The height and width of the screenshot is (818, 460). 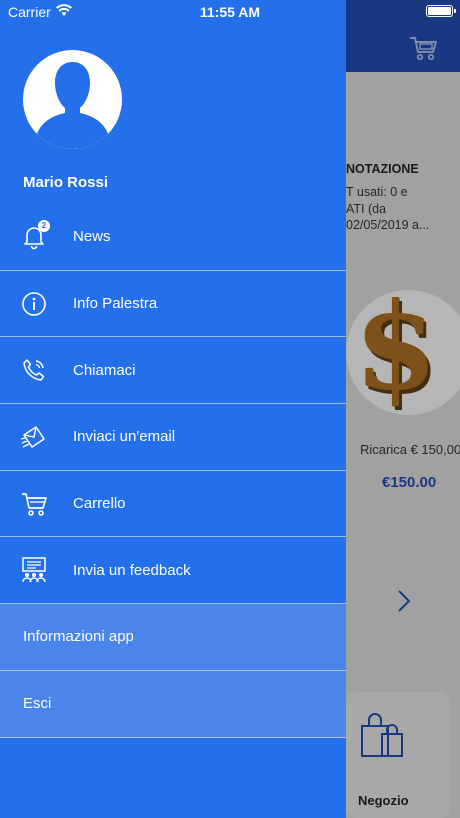 I want to click on status-time: 11:55 AM, so click(x=230, y=12).